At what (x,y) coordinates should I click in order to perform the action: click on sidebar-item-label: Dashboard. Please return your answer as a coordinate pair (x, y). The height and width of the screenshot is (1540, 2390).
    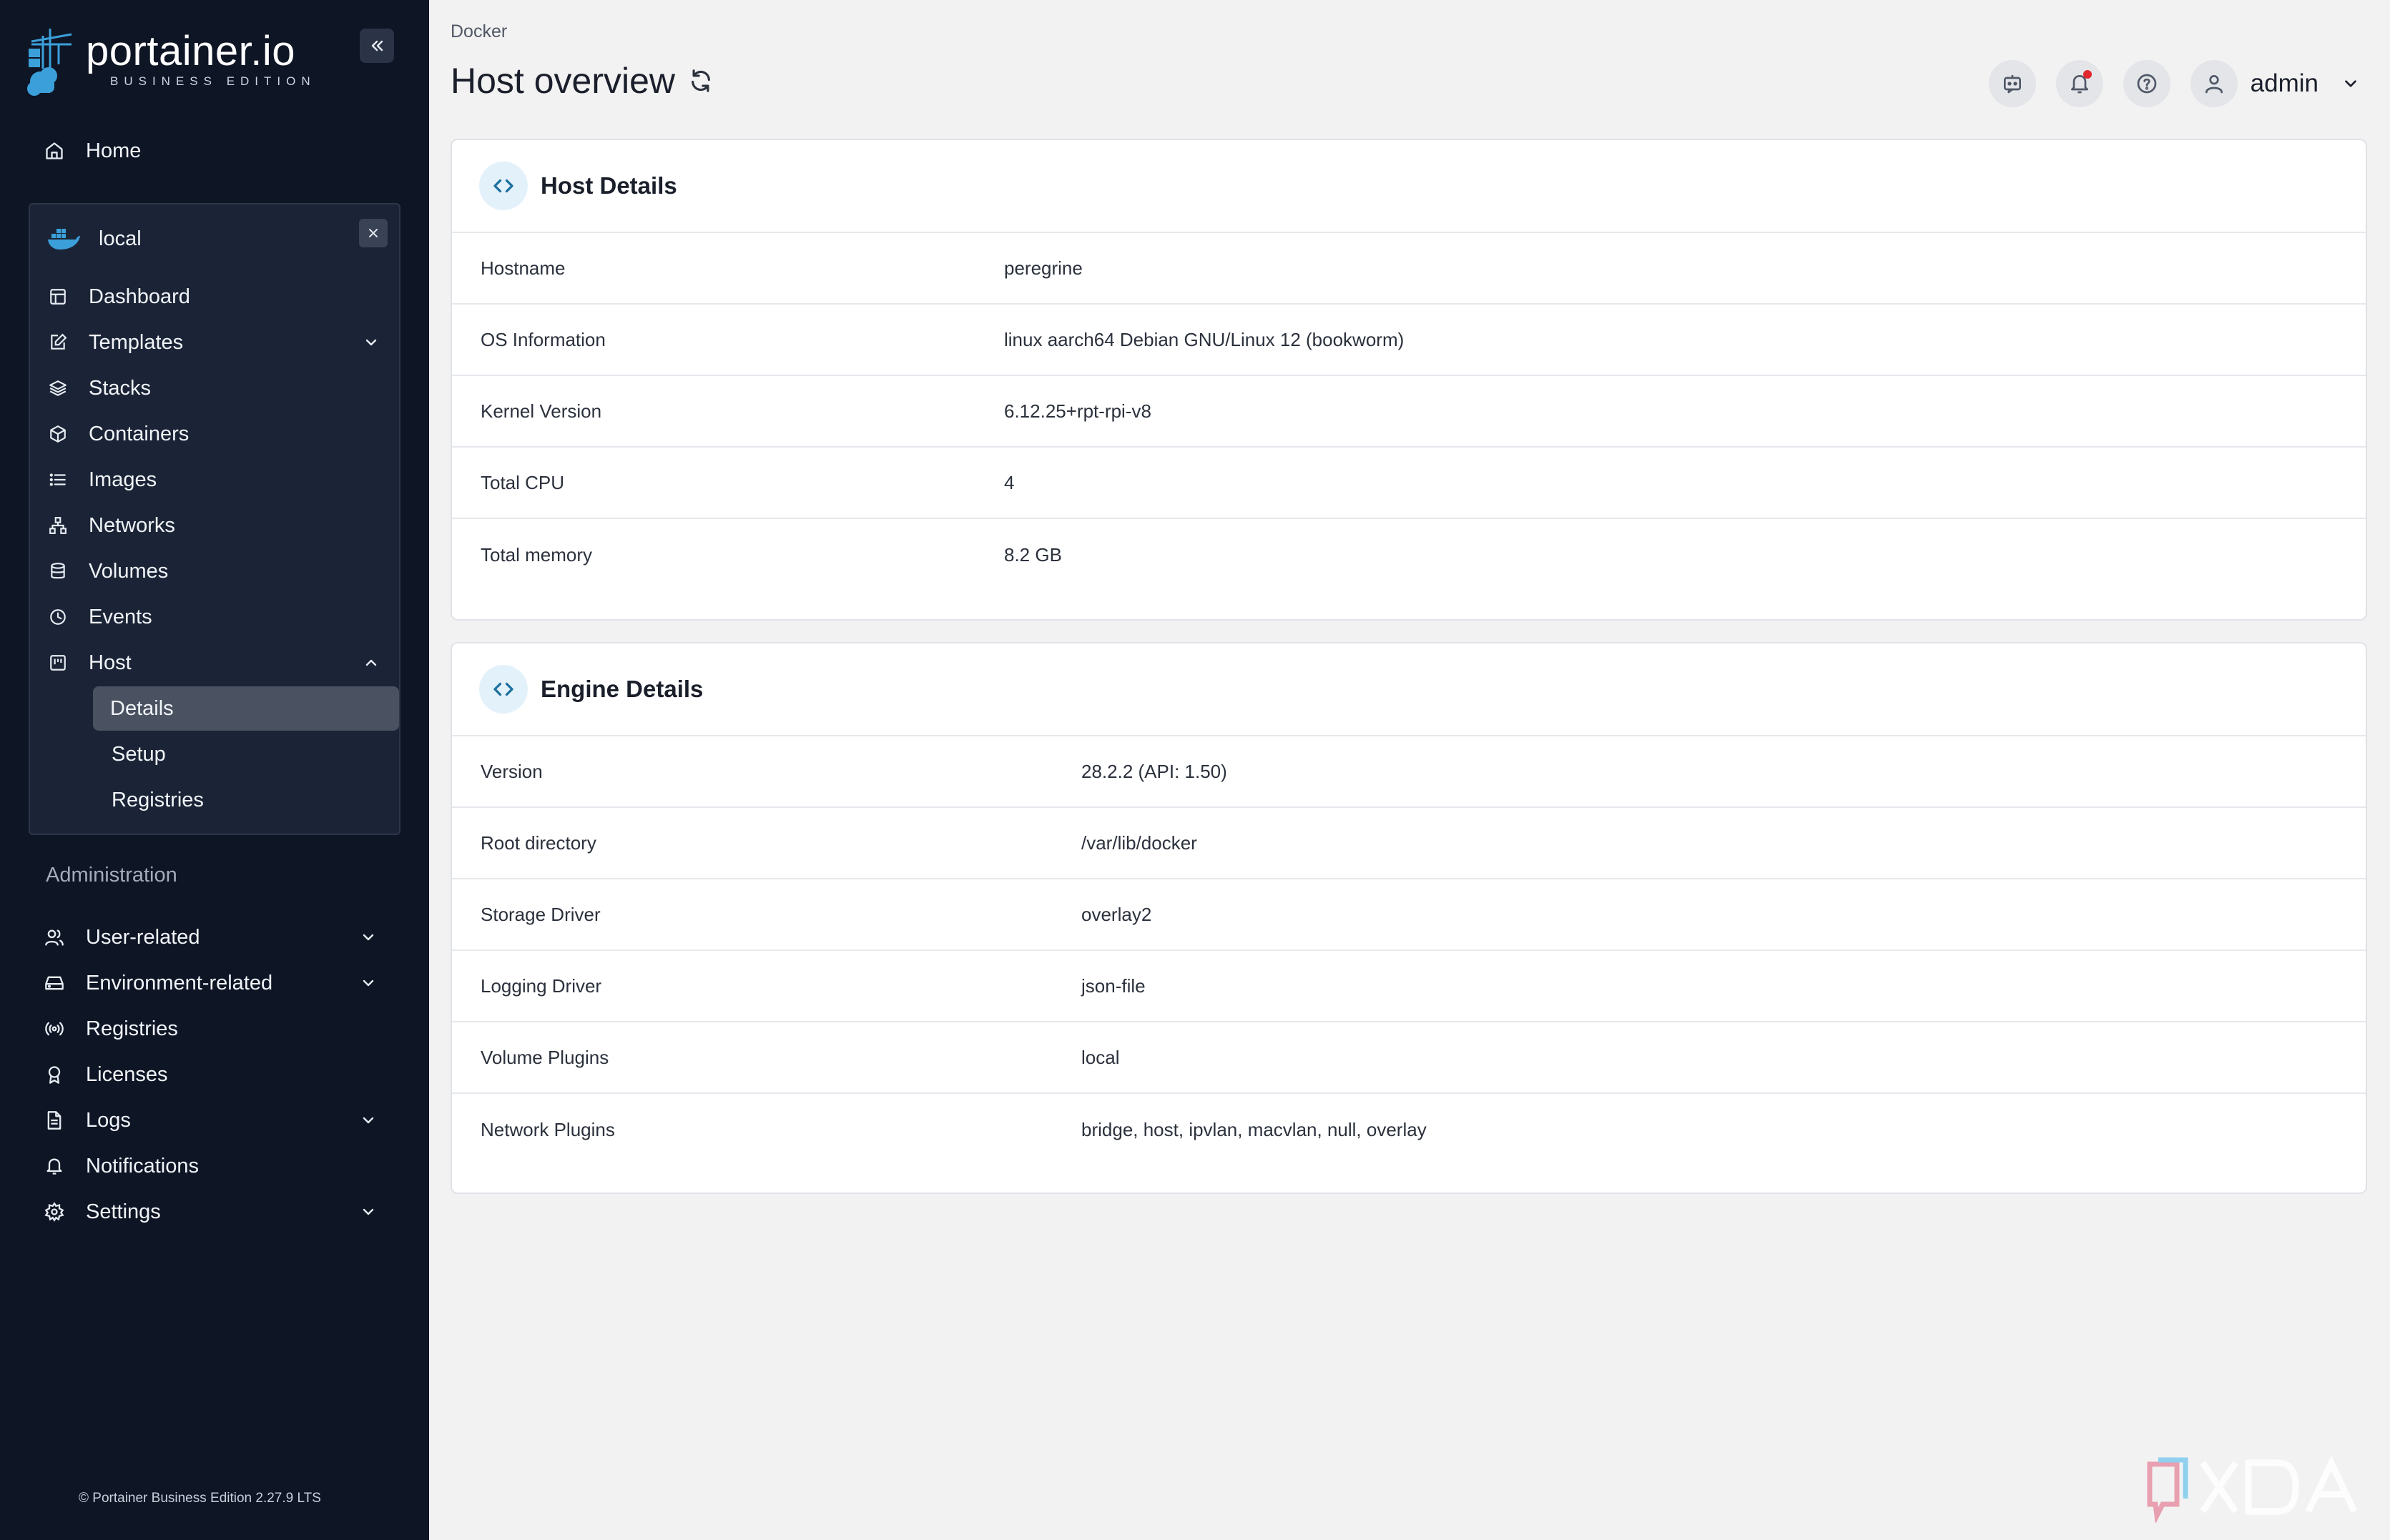
    Looking at the image, I should click on (139, 297).